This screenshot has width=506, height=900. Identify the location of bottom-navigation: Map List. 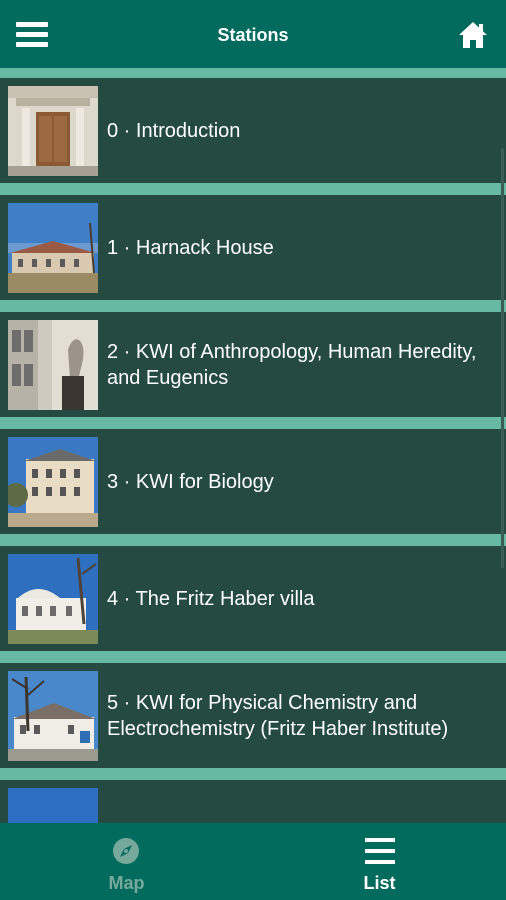
(253, 861).